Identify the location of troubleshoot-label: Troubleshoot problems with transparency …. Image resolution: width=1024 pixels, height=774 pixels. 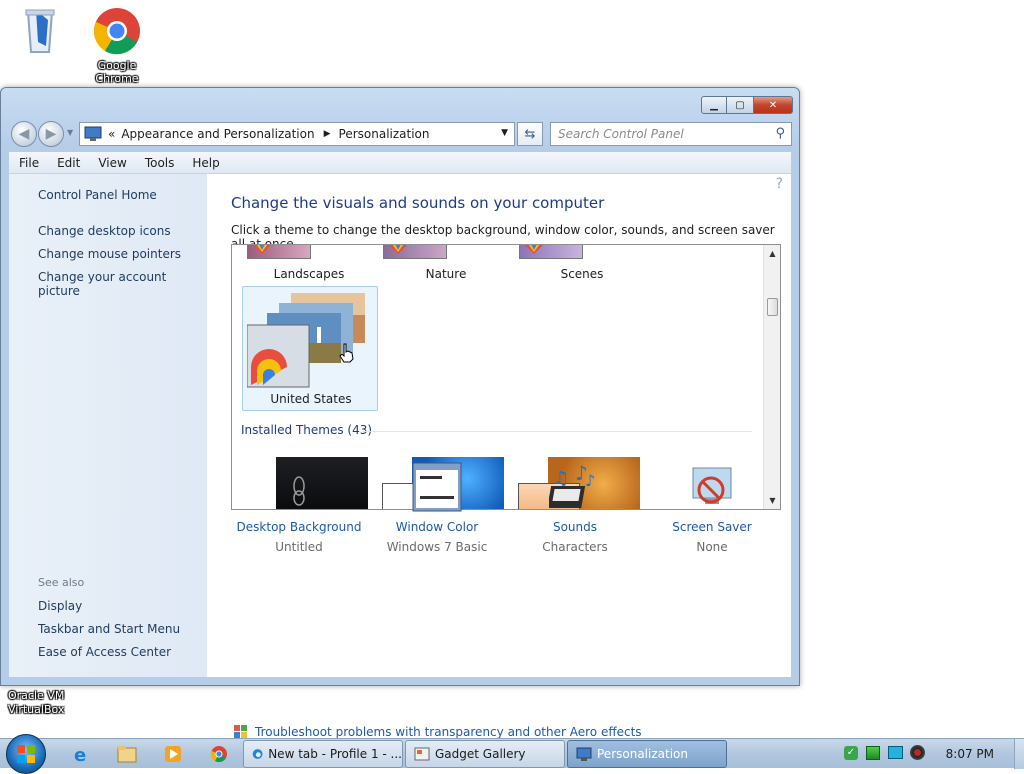
(448, 732).